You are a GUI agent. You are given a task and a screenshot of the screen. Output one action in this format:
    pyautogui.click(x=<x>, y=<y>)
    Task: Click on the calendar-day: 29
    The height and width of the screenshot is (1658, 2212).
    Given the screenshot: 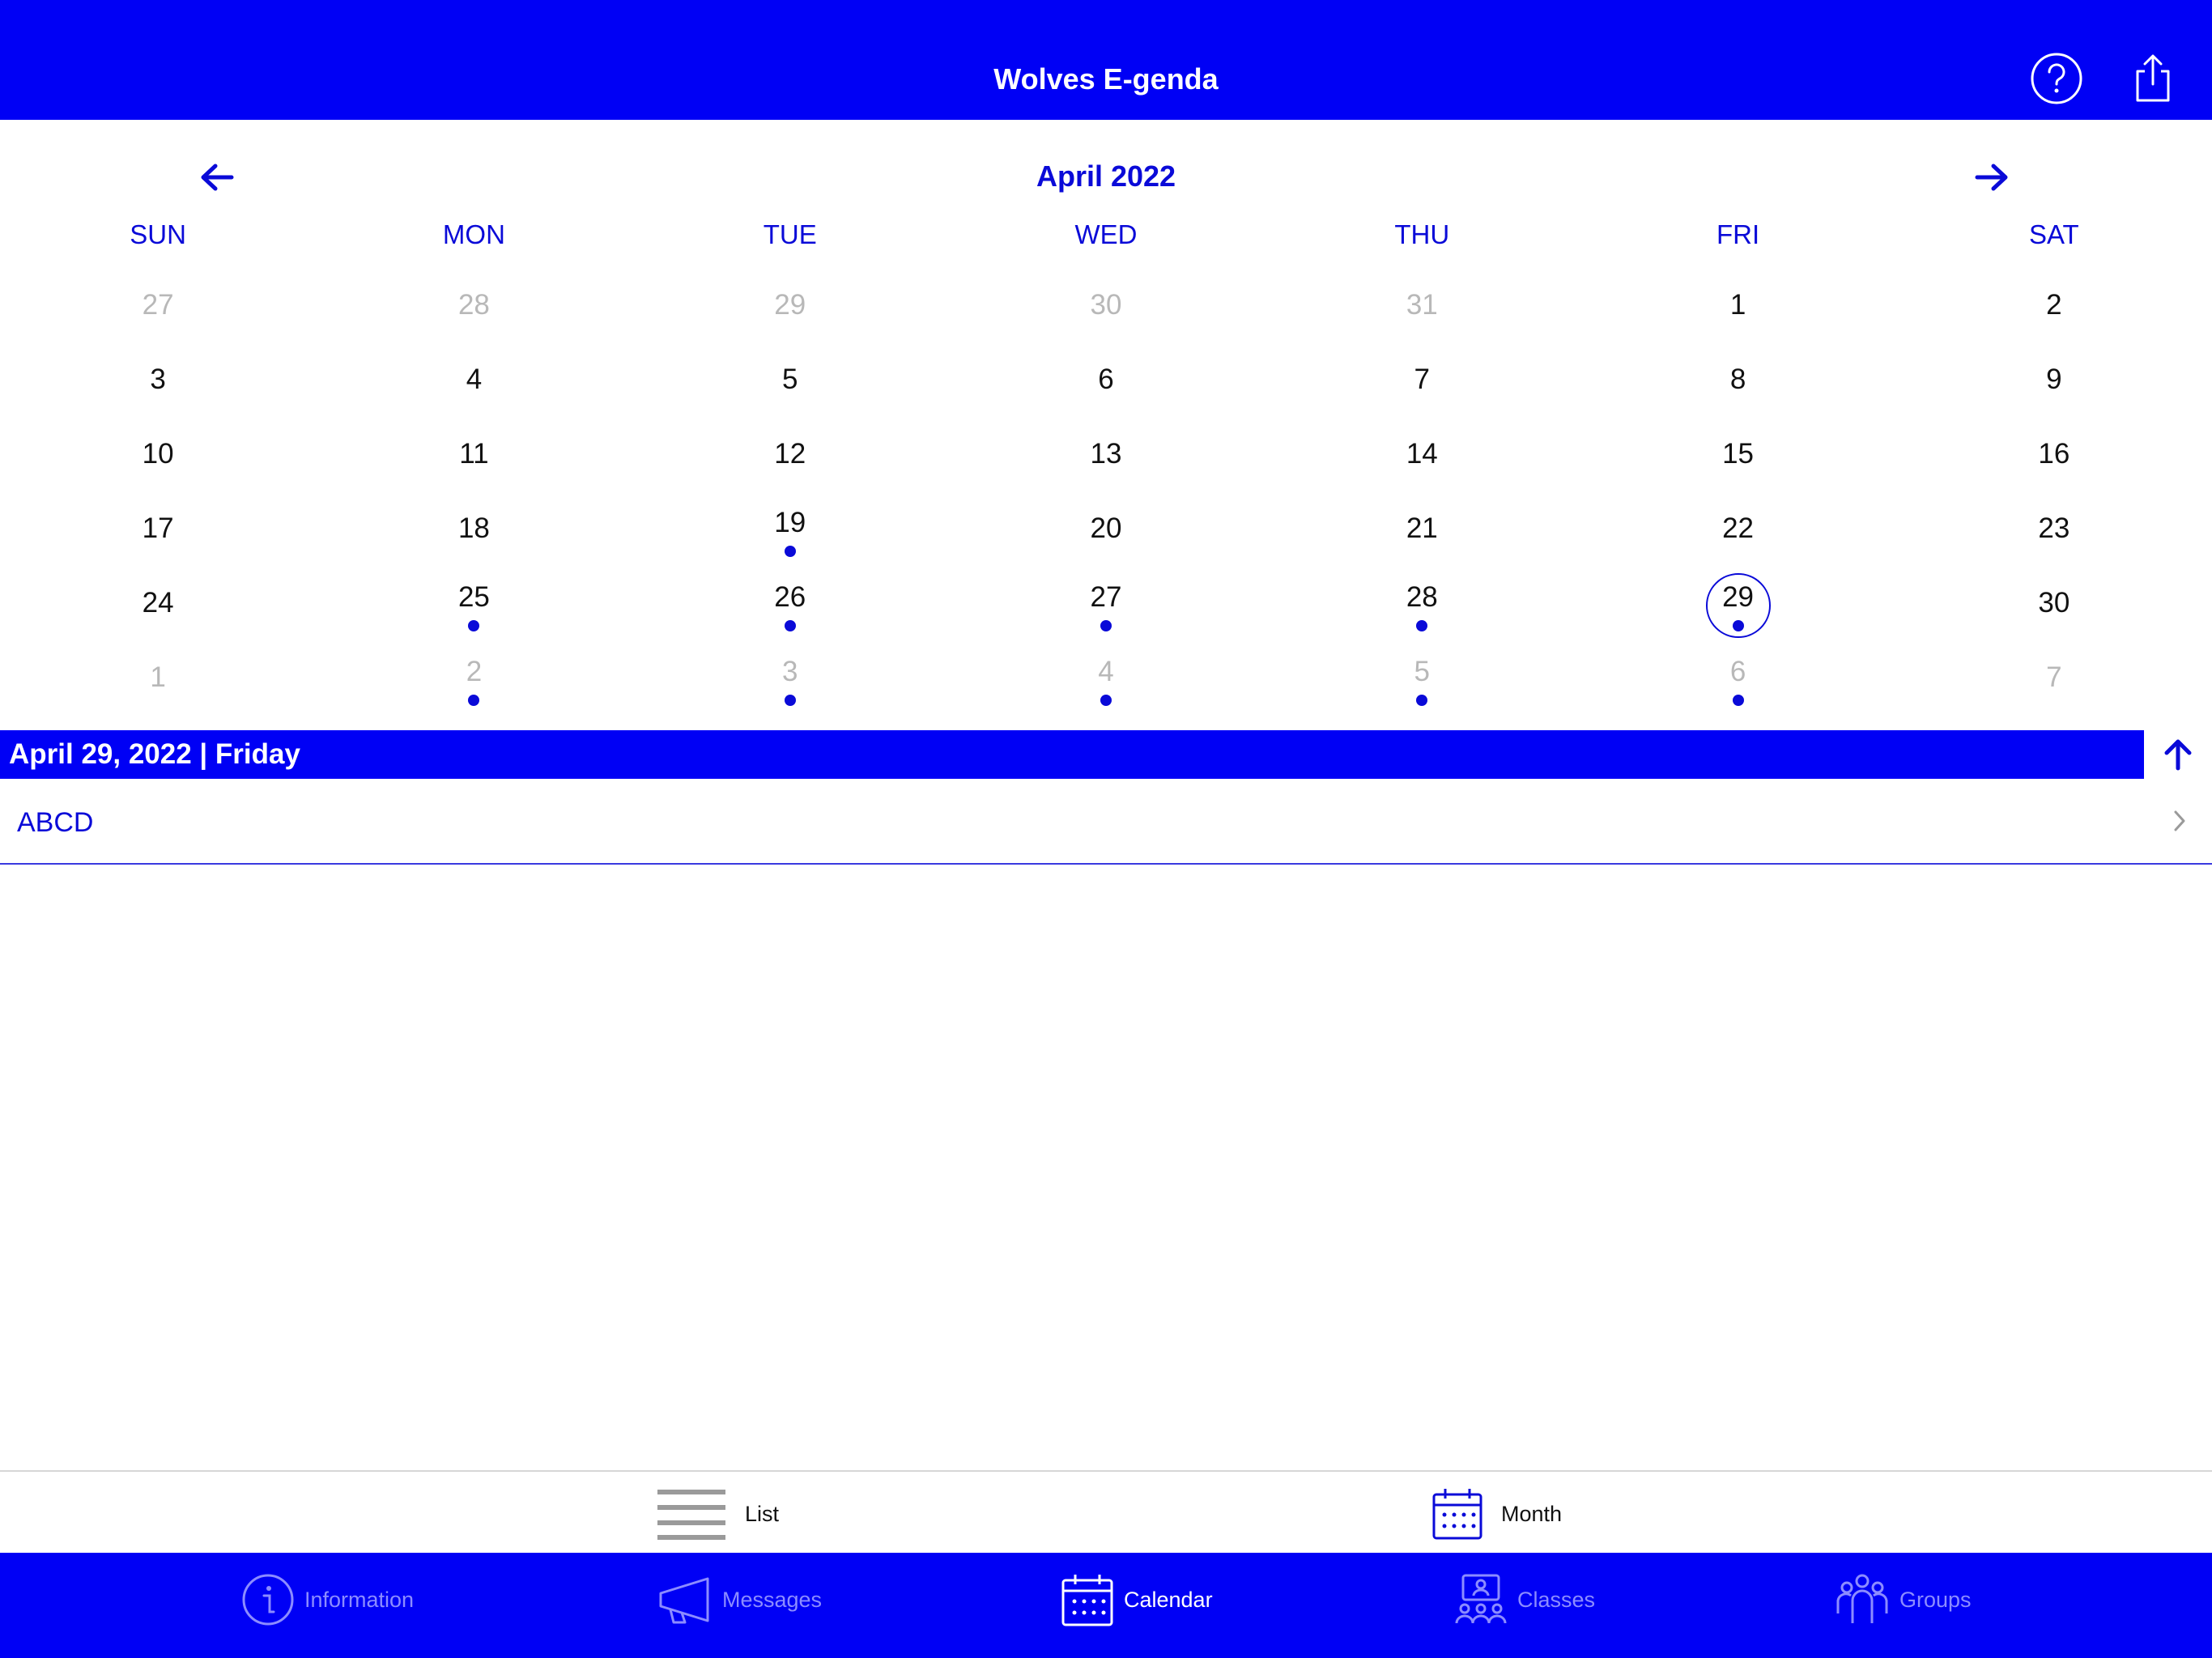 What is the action you would take?
    pyautogui.click(x=790, y=307)
    